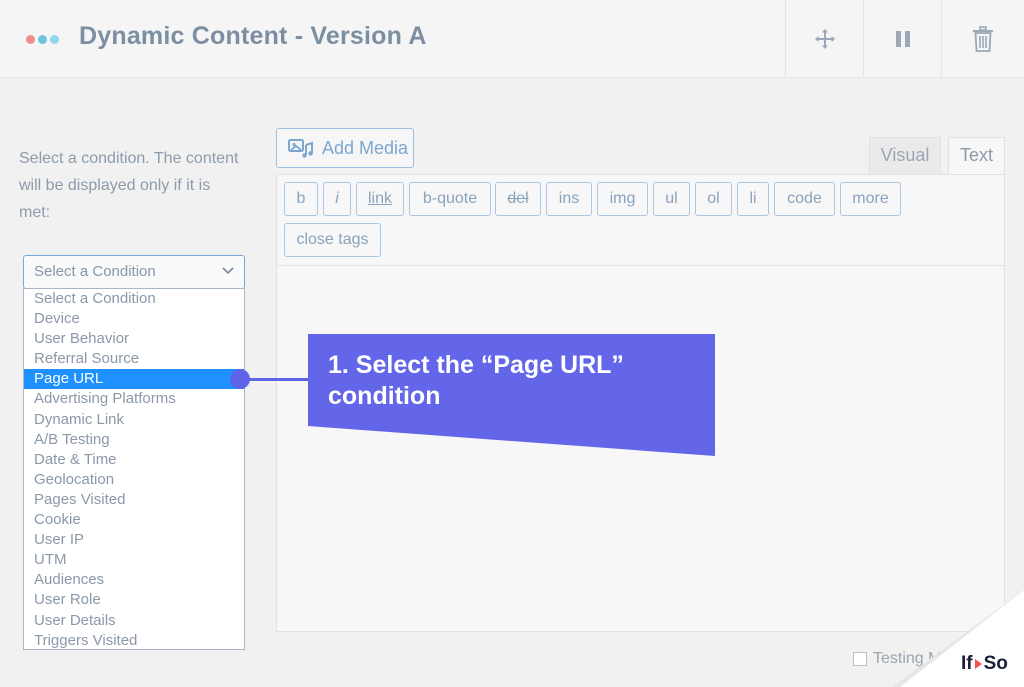 The width and height of the screenshot is (1024, 687). I want to click on condition-select: Select a Condition, so click(134, 272).